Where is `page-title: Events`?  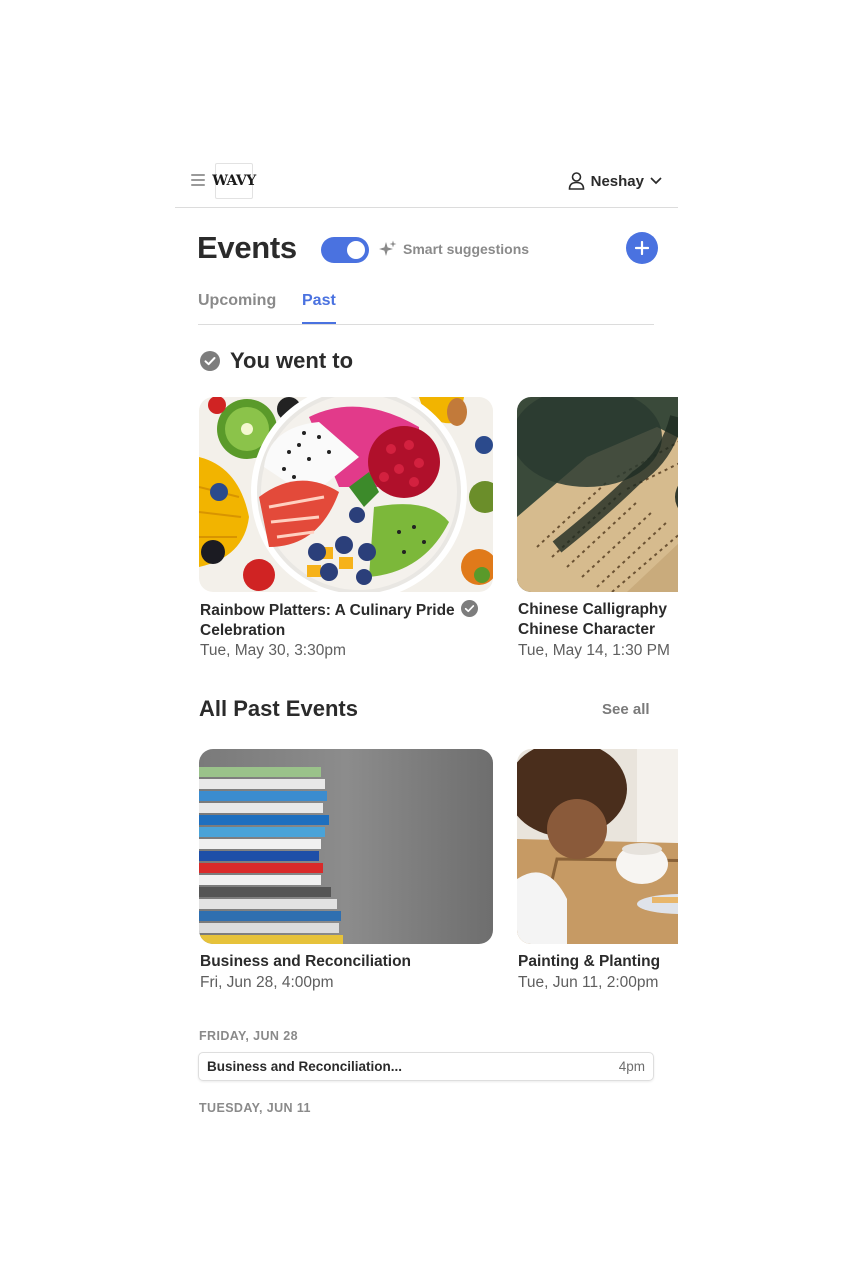 page-title: Events is located at coordinates (247, 247).